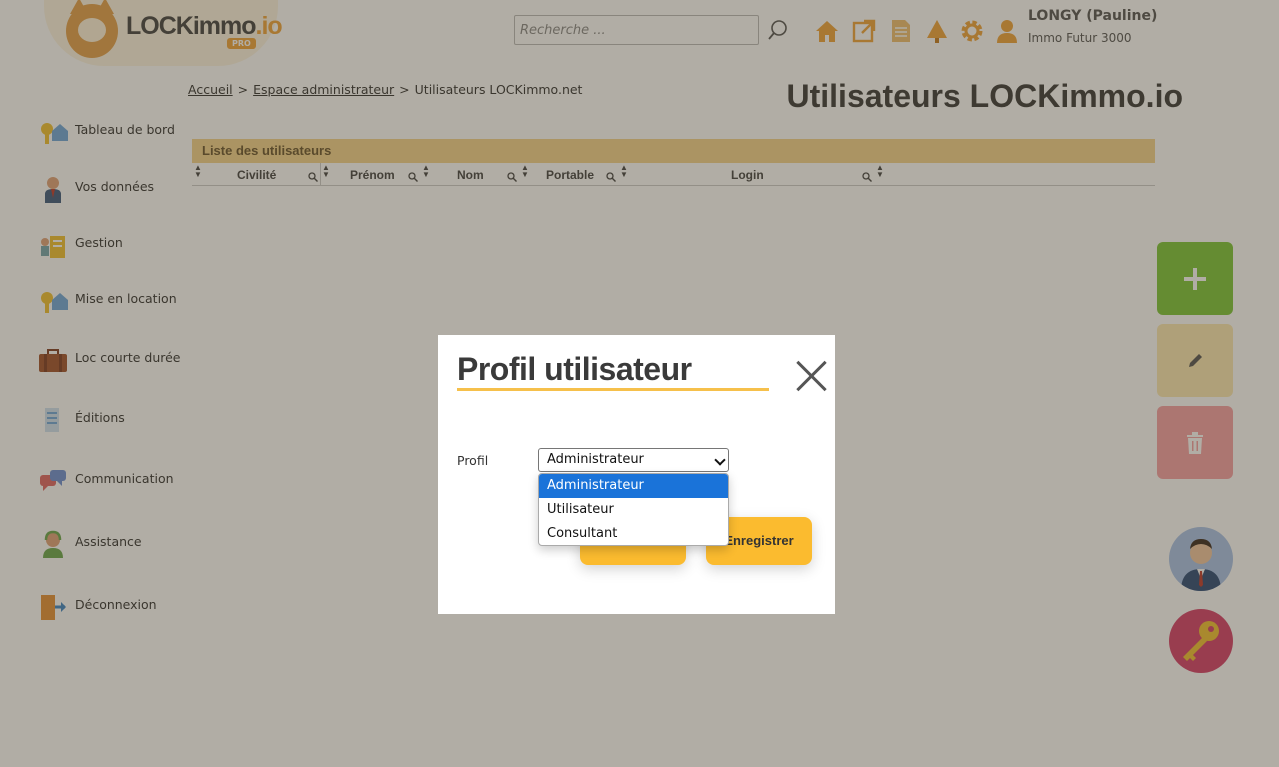  I want to click on profile-select: Administrateur, so click(633, 460).